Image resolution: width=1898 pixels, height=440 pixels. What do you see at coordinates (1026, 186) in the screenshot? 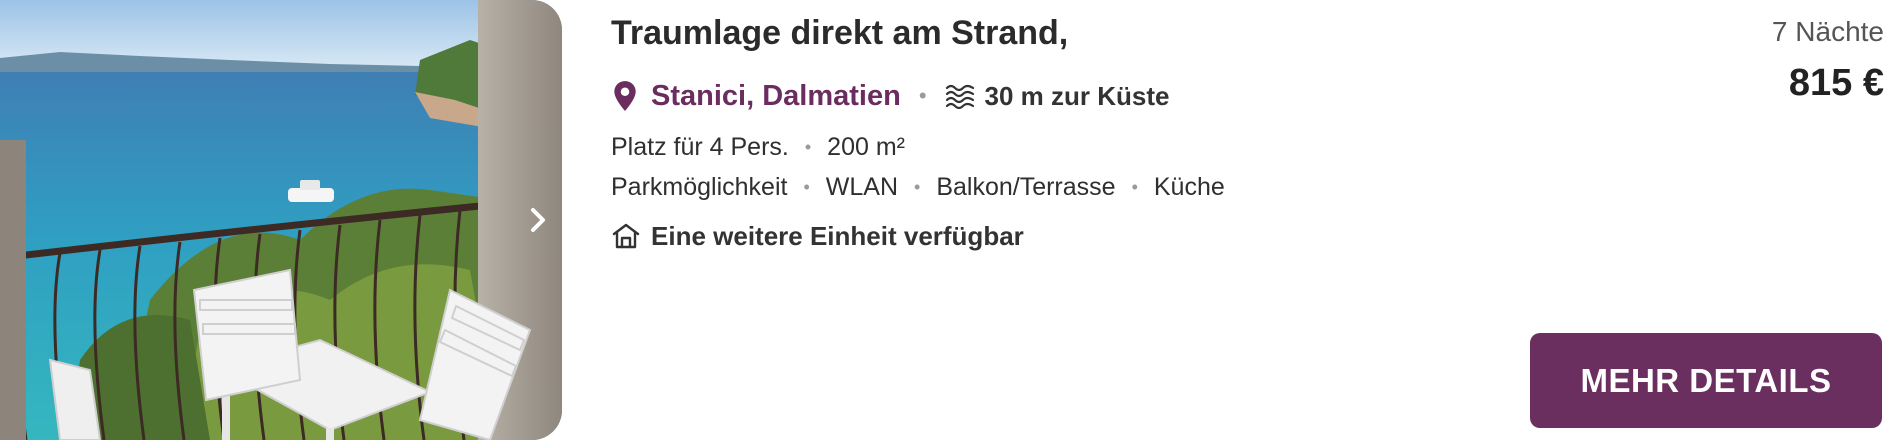
I see `amenity-item: Balkon/Terrasse` at bounding box center [1026, 186].